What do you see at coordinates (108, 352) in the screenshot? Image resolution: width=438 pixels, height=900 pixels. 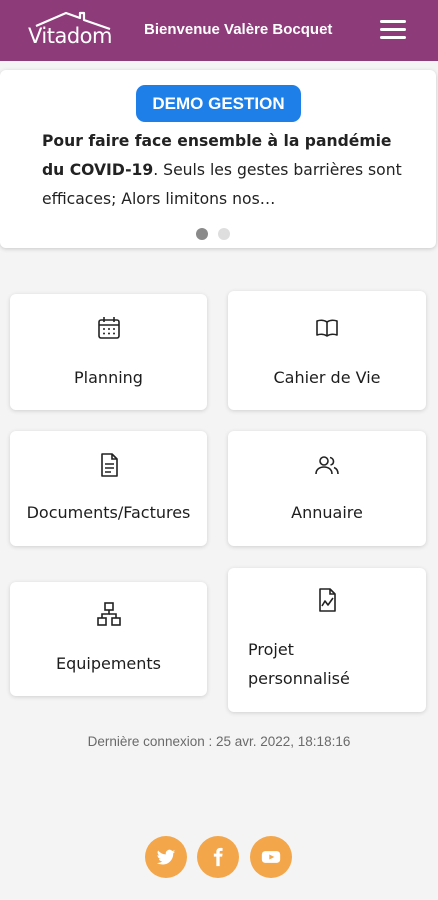 I see `tile-planning: Planning` at bounding box center [108, 352].